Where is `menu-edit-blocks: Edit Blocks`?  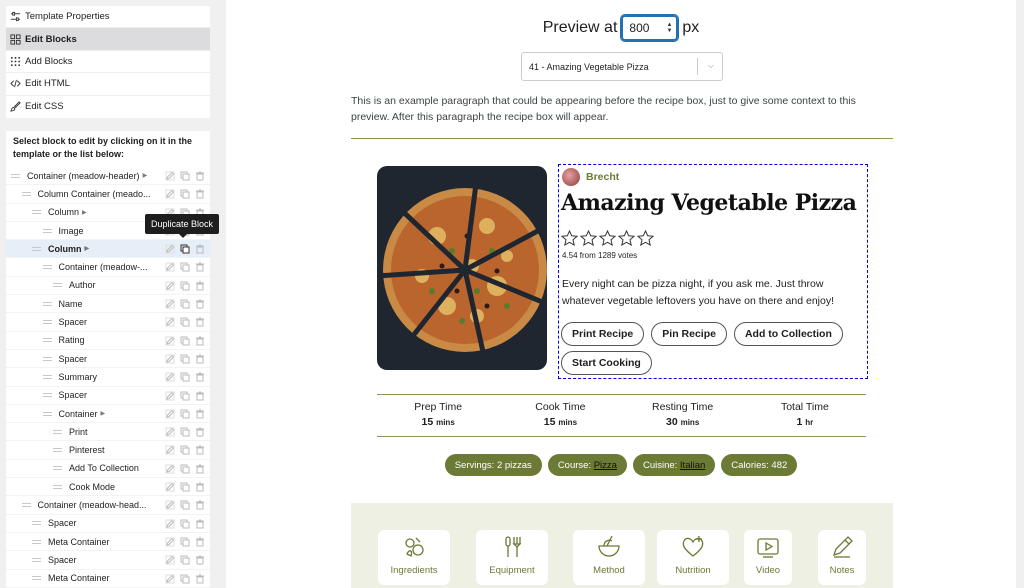 menu-edit-blocks: Edit Blocks is located at coordinates (108, 39).